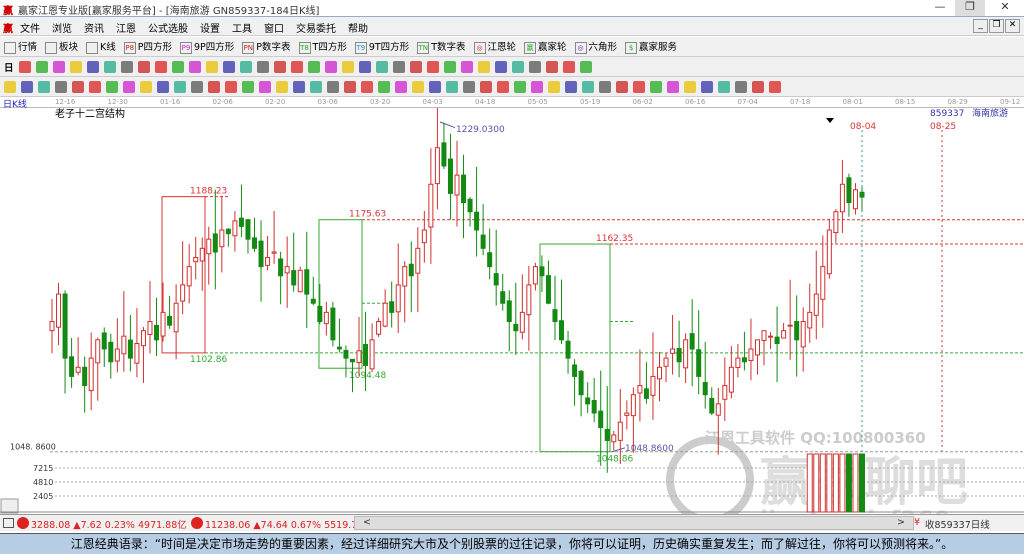  I want to click on toolbar-button-7: T9 9T四方形, so click(381, 46).